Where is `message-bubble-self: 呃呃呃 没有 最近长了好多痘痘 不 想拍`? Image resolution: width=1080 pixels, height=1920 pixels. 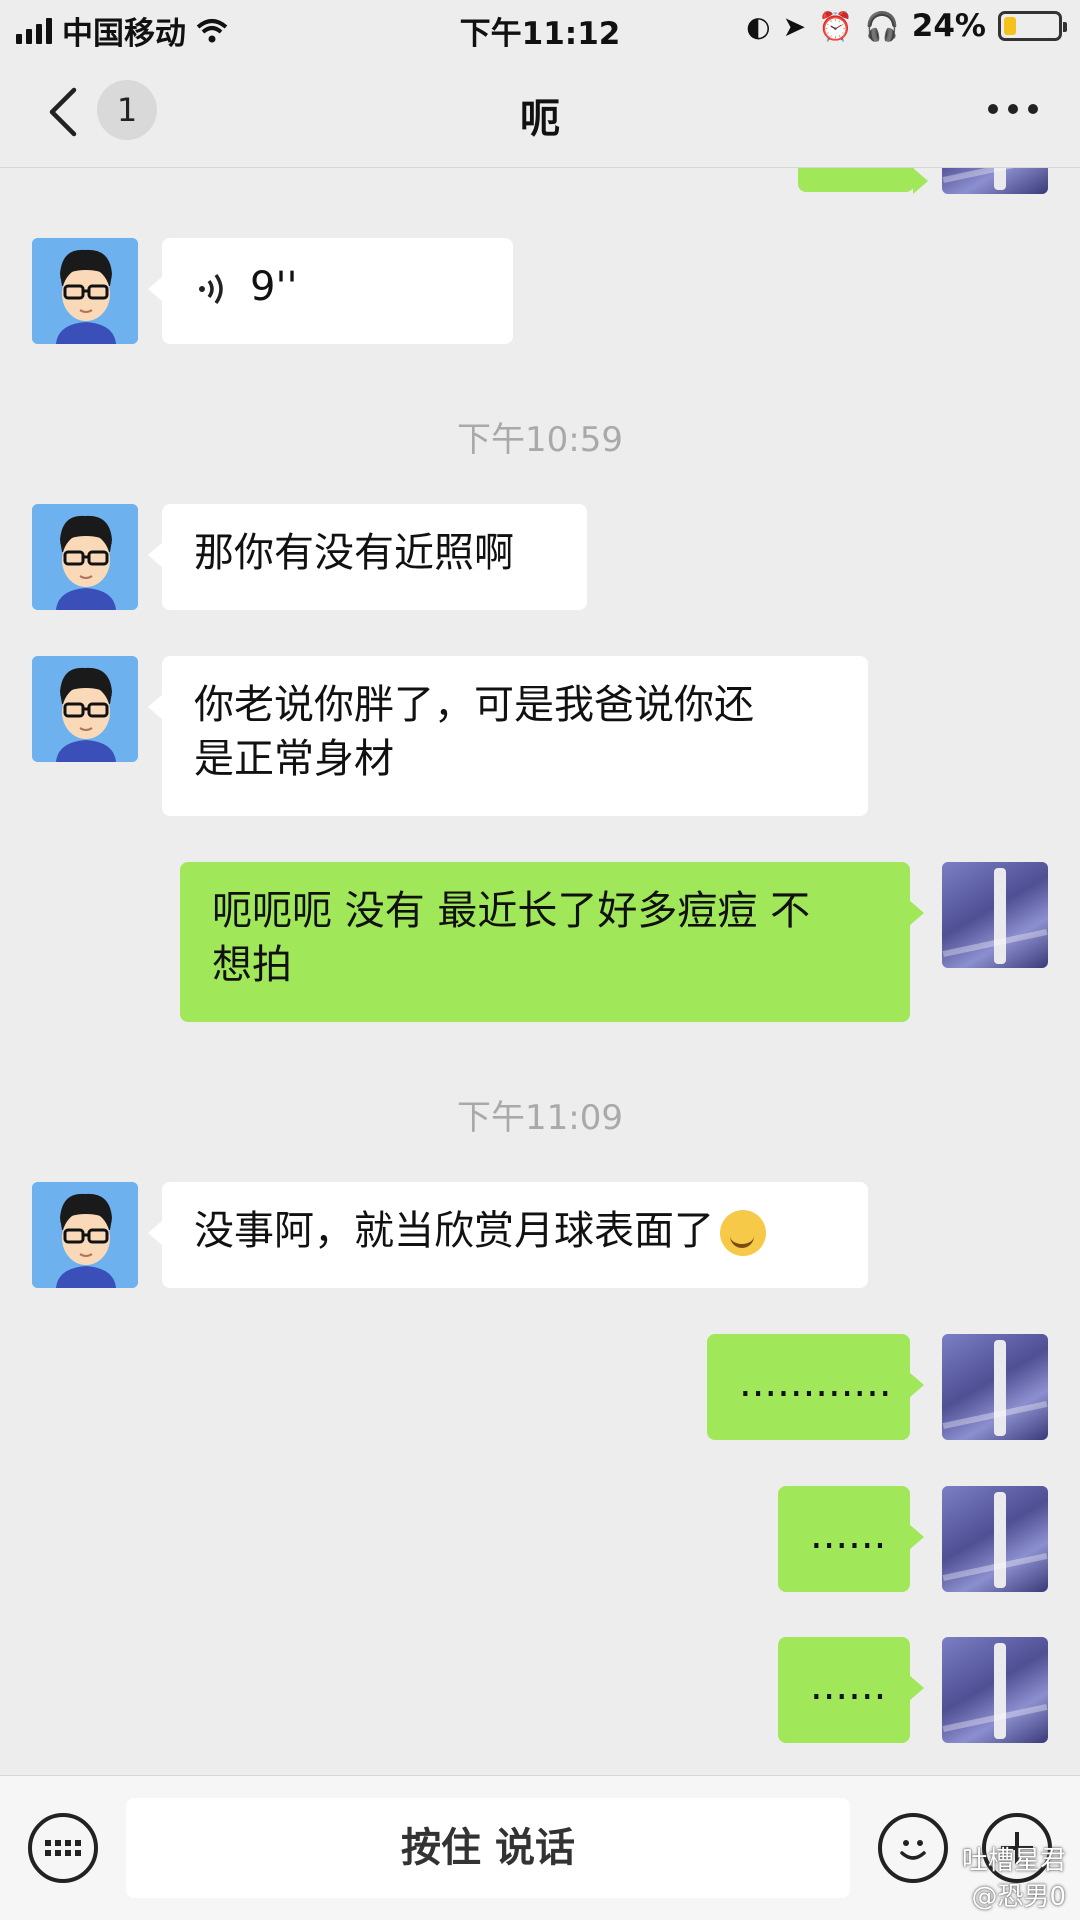
message-bubble-self: 呃呃呃 没有 最近长了好多痘痘 不 想拍 is located at coordinates (552, 942).